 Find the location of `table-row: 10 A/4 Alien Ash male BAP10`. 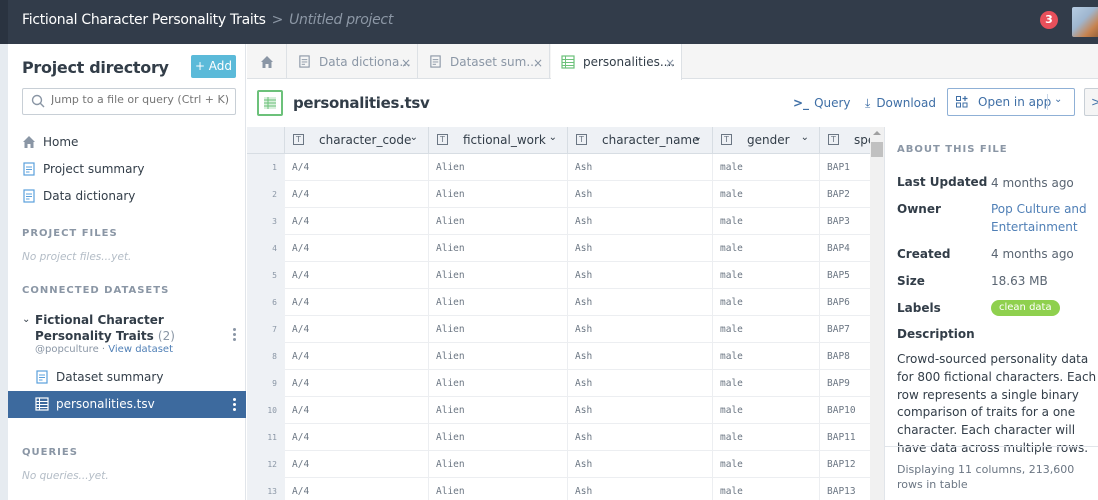

table-row: 10 A/4 Alien Ash male BAP10 is located at coordinates (558, 410).